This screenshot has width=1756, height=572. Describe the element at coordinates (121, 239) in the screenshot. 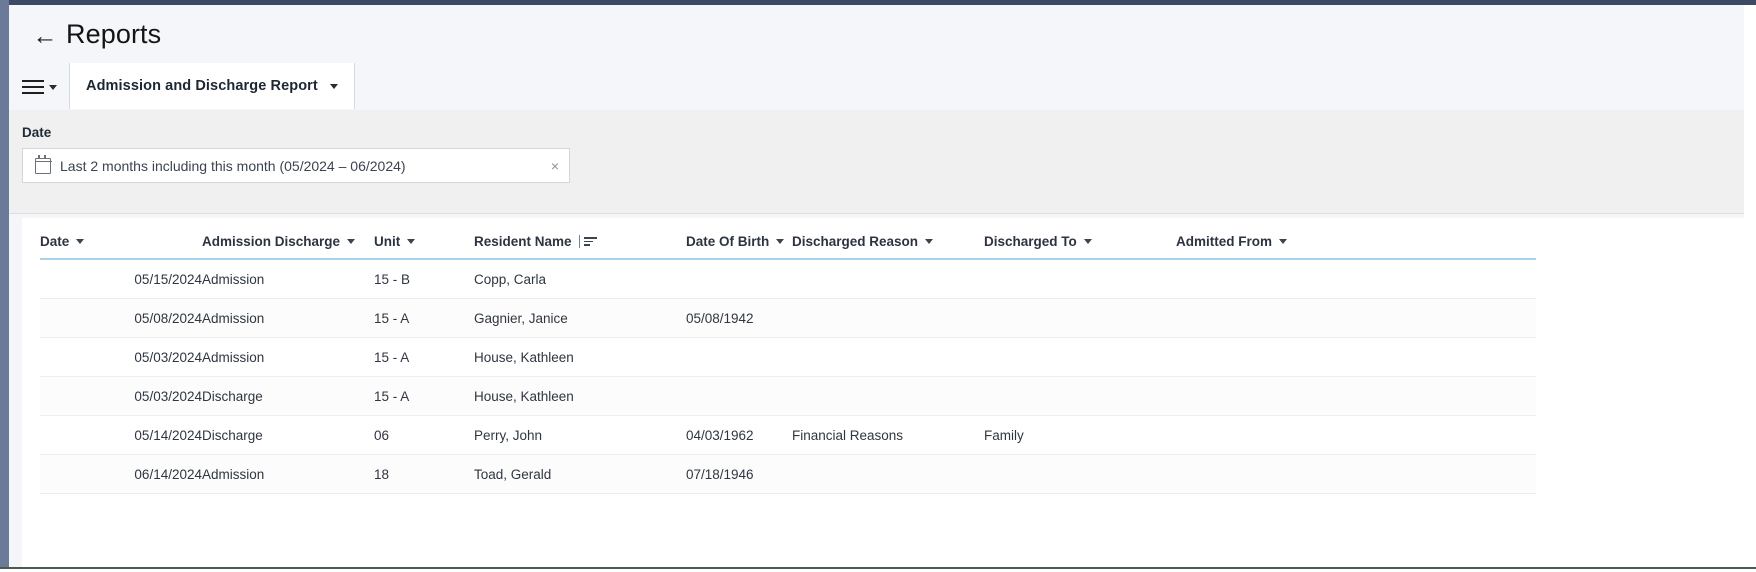

I see `column-header-date: Date` at that location.